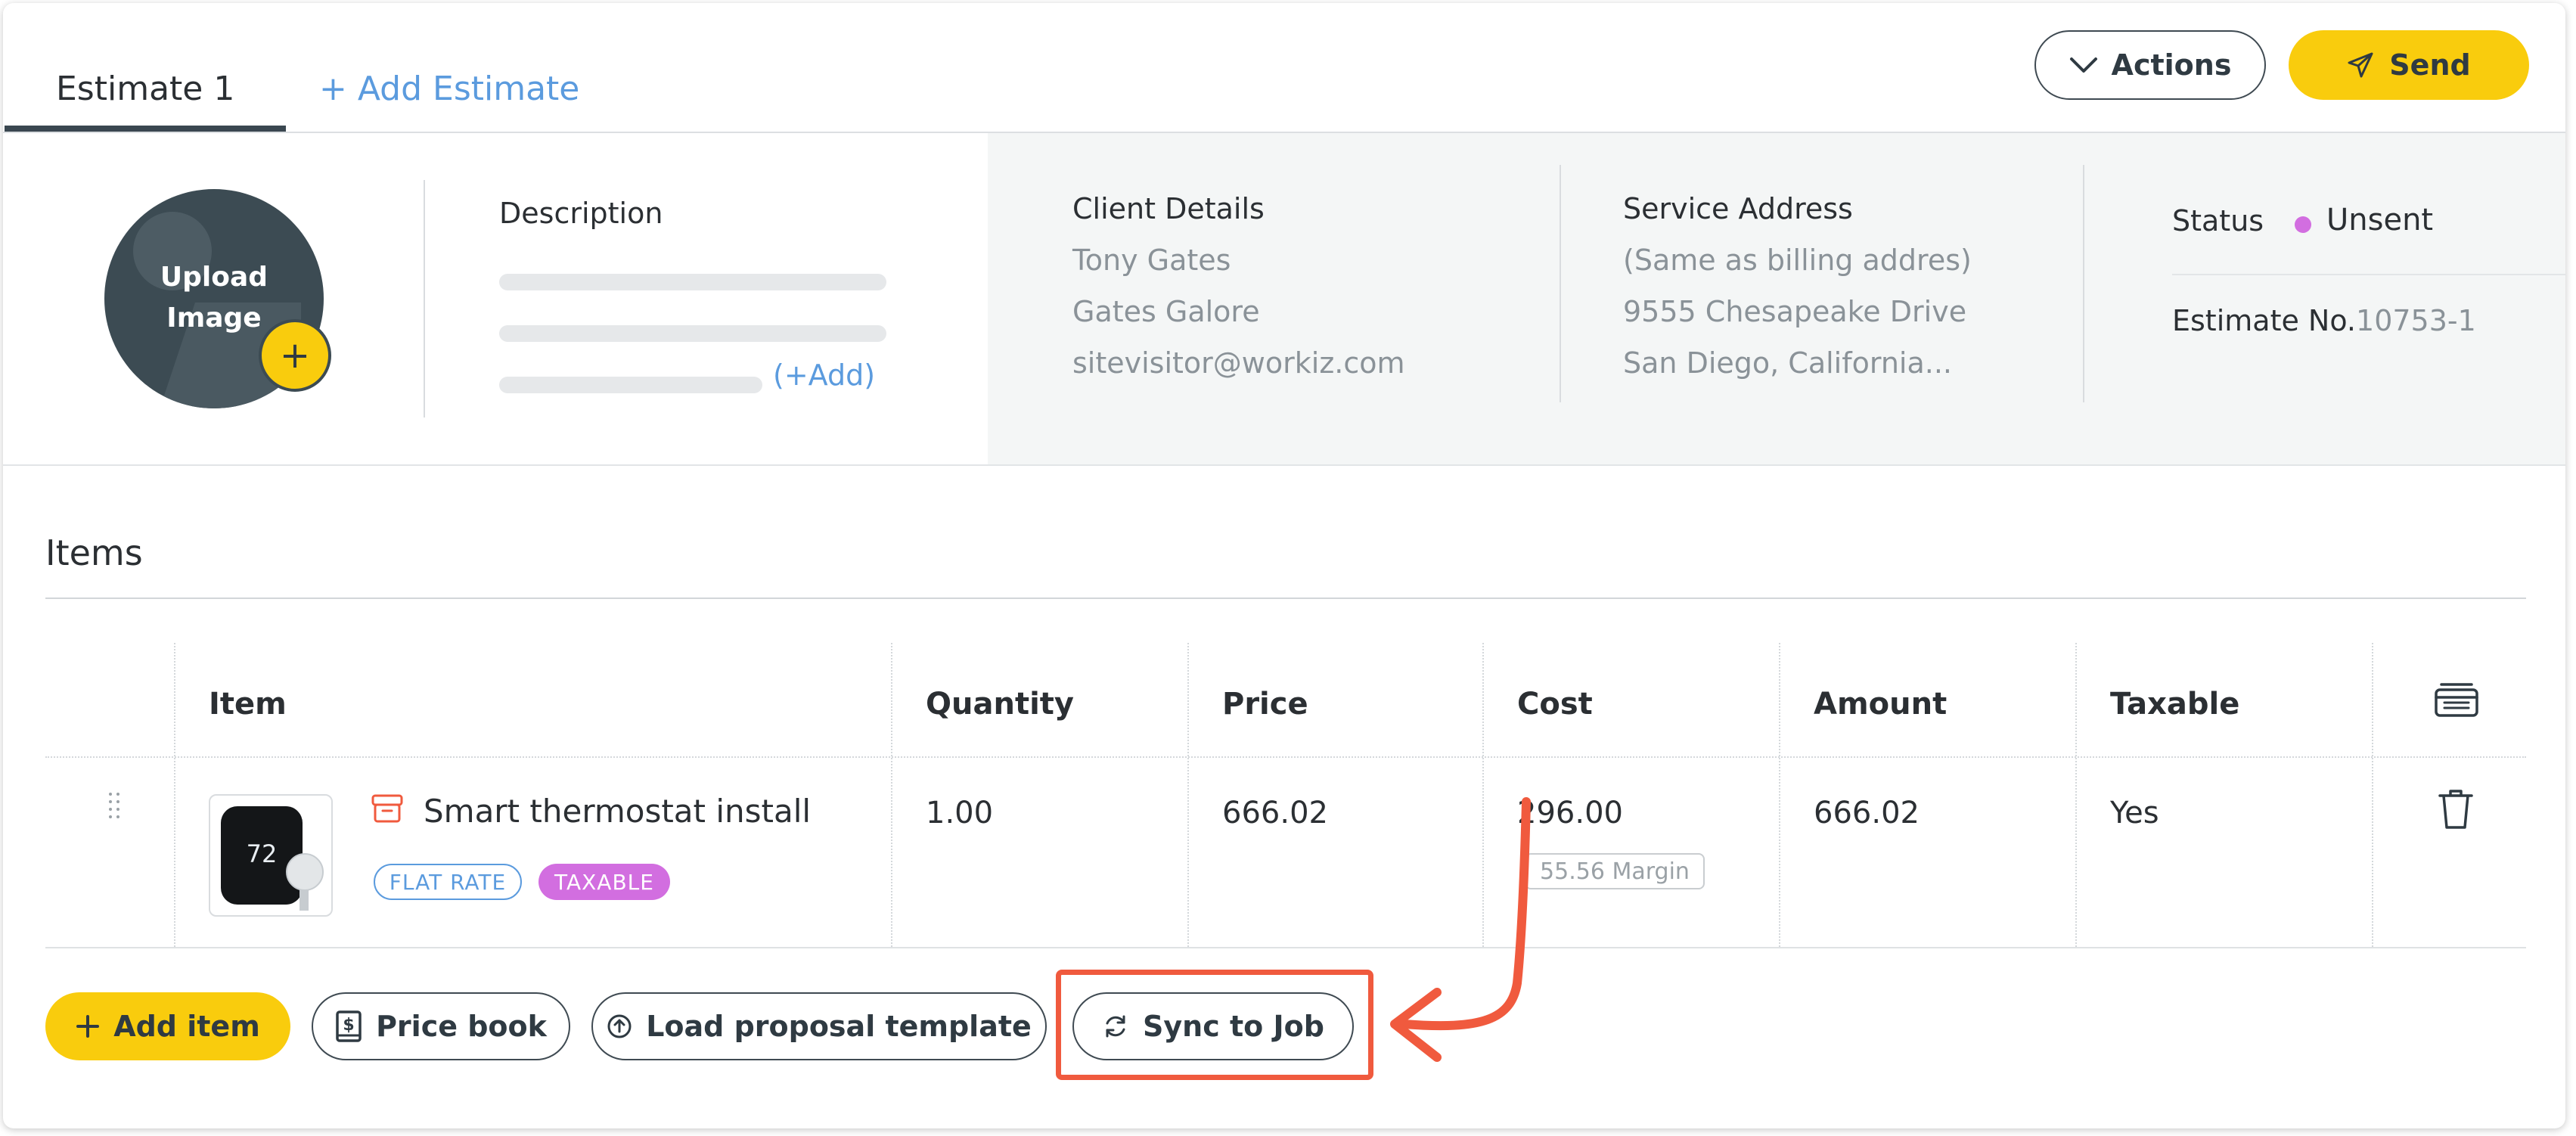 The width and height of the screenshot is (2576, 1136). What do you see at coordinates (1285, 598) in the screenshot?
I see `items-divider` at bounding box center [1285, 598].